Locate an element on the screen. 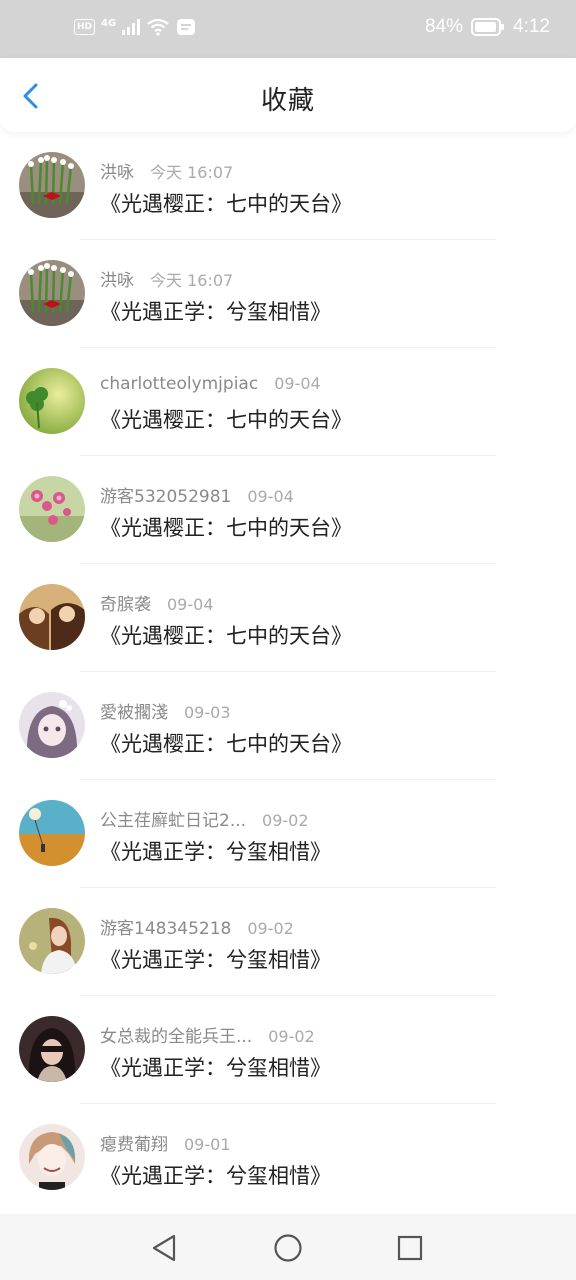  list-item: 瘪费葡翔 09-01 《光遇正学：兮玺相惜》 is located at coordinates (288, 1158).